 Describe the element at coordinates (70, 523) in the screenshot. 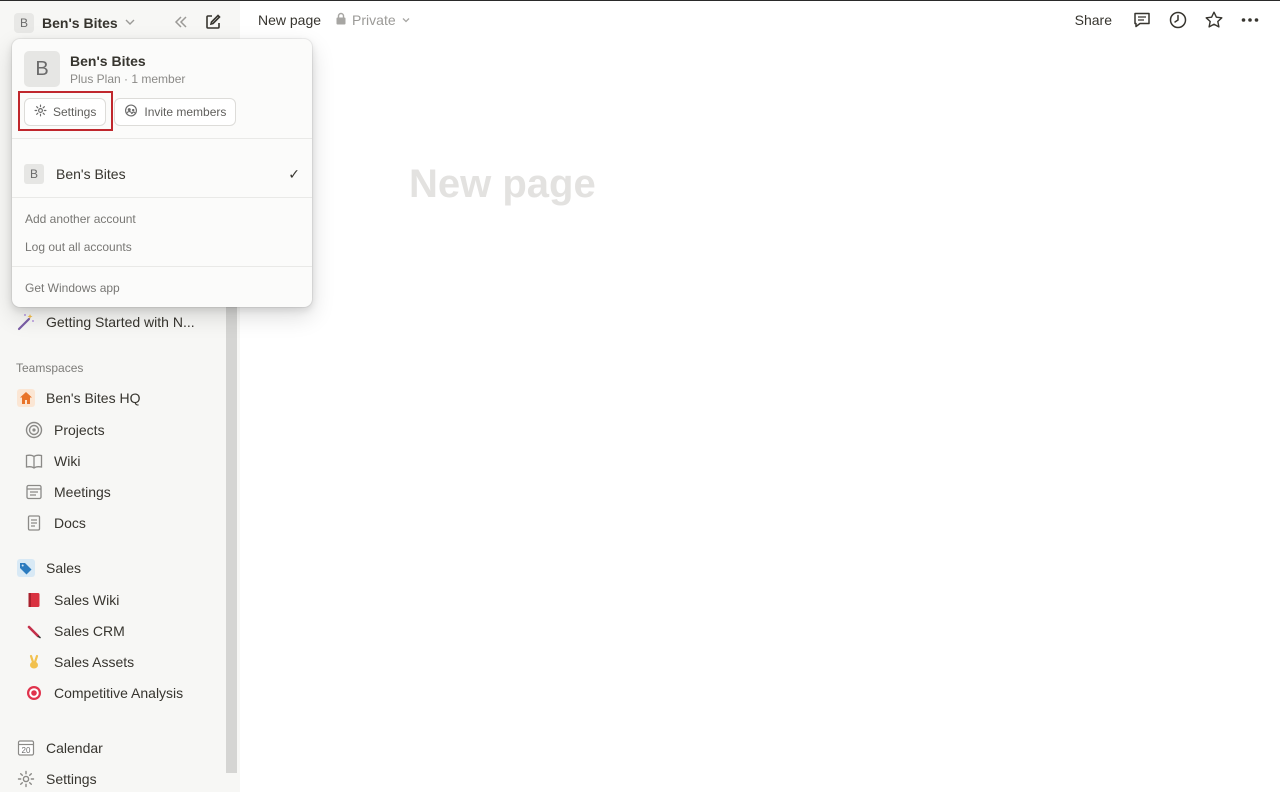

I see `sidebar-item-label: Docs` at that location.